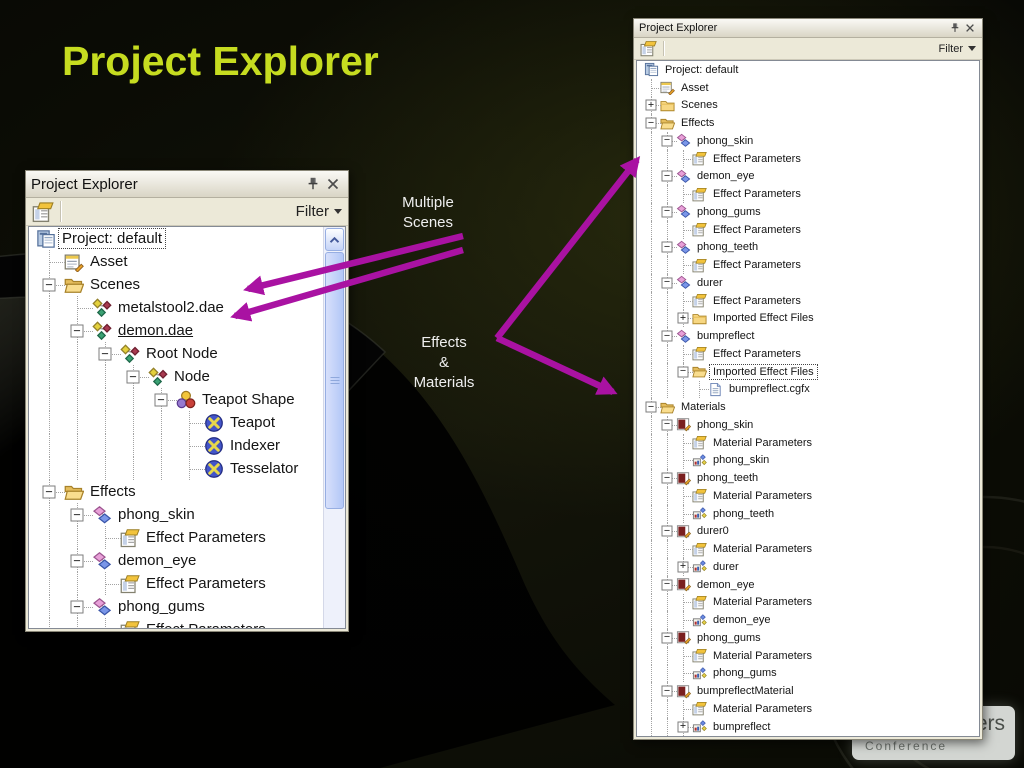  I want to click on tree-item-label: bumpreflect, so click(741, 727).